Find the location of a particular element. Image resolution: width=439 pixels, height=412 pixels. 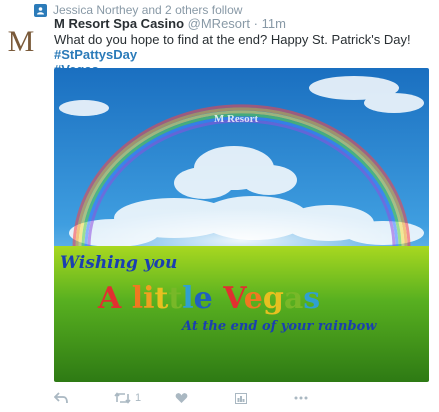

author-name: M Resort Spa Casino is located at coordinates (119, 23).